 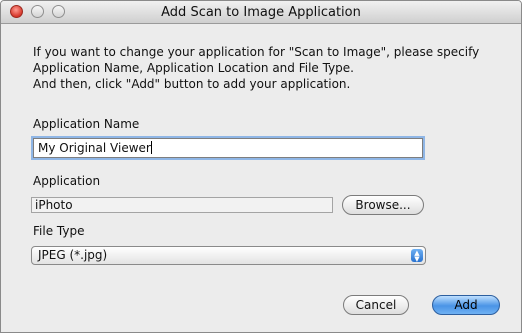 I want to click on application-name-label: Application Name, so click(x=86, y=124).